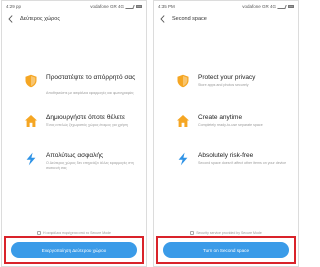  Describe the element at coordinates (75, 155) in the screenshot. I see `feature-title: Απολύτως ασφαλής` at that location.